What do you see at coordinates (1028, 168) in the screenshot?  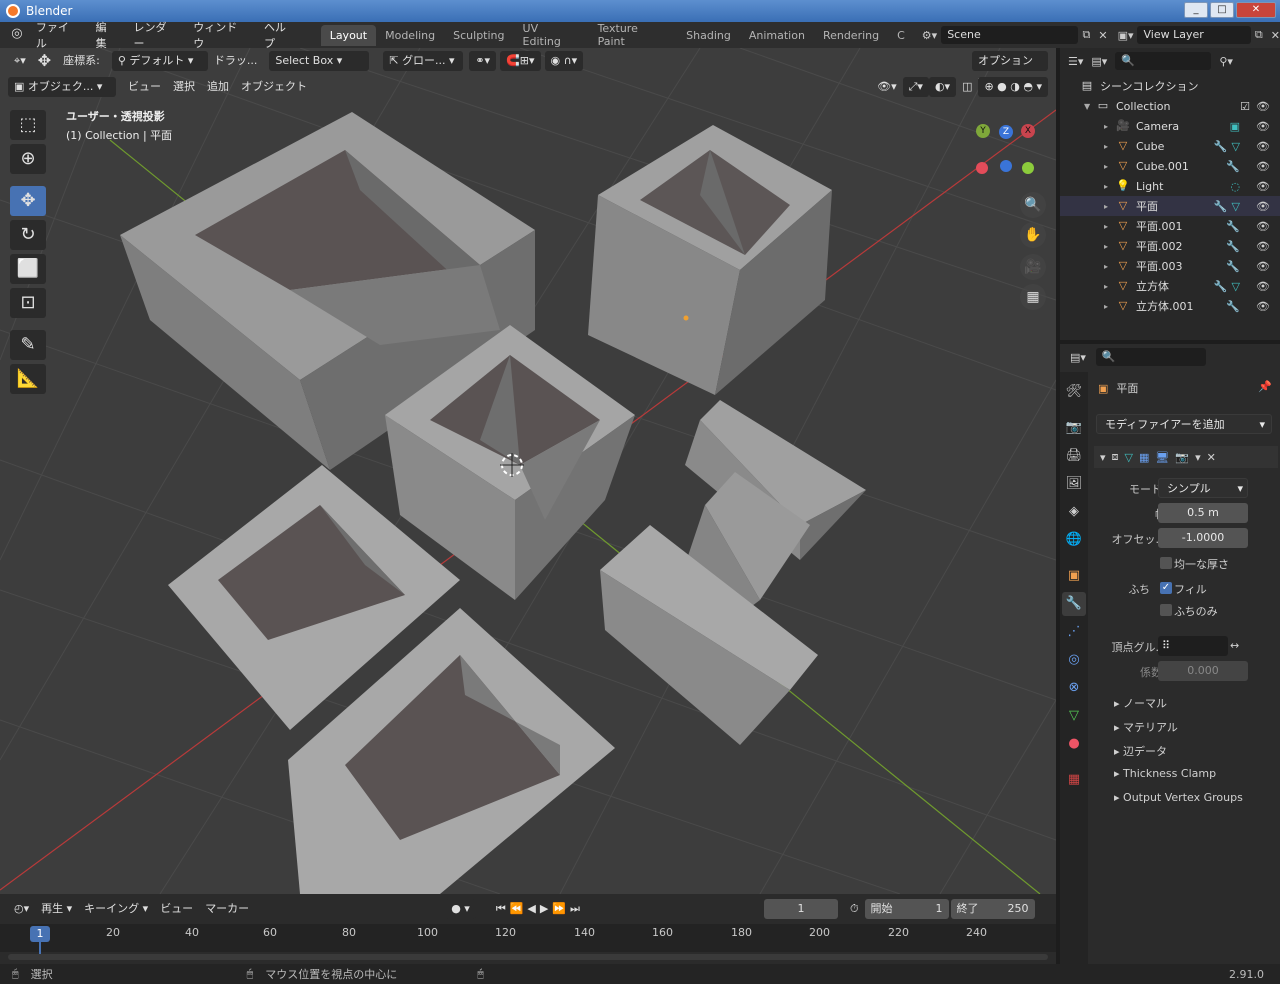 I see `gizmo-neg-y` at bounding box center [1028, 168].